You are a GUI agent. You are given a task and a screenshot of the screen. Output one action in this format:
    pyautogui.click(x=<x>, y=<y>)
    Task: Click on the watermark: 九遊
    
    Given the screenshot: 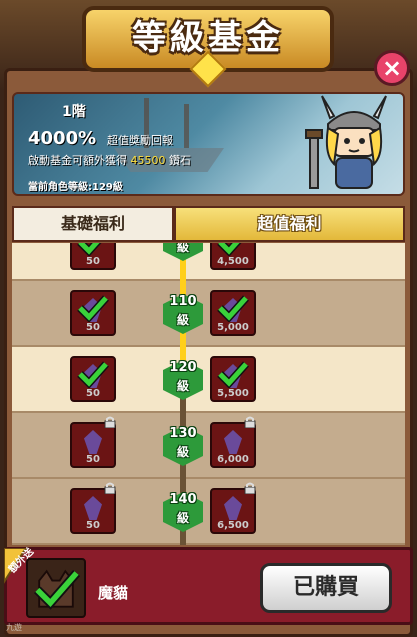 What is the action you would take?
    pyautogui.click(x=14, y=627)
    